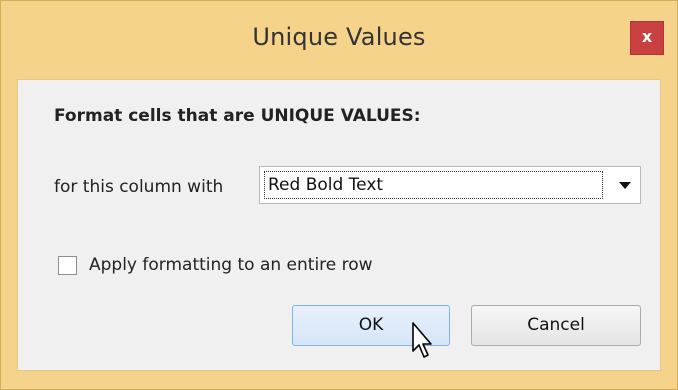 The image size is (678, 390). What do you see at coordinates (371, 325) in the screenshot?
I see `ok-button: OK` at bounding box center [371, 325].